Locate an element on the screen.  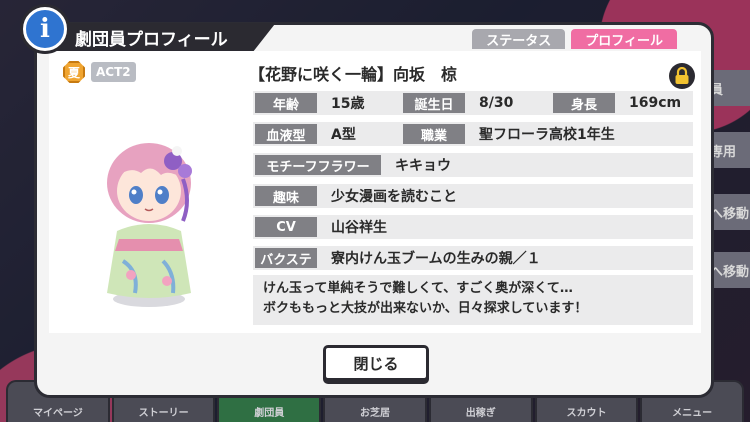
lock-icon is located at coordinates (682, 76).